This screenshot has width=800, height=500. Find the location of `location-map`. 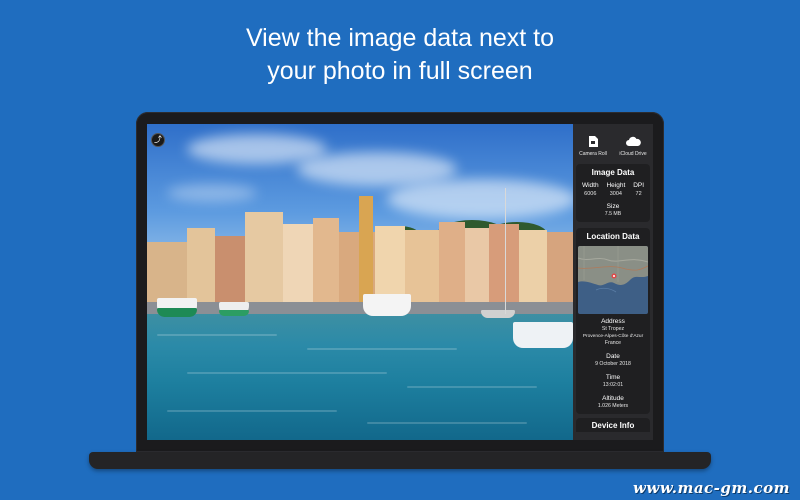

location-map is located at coordinates (613, 280).